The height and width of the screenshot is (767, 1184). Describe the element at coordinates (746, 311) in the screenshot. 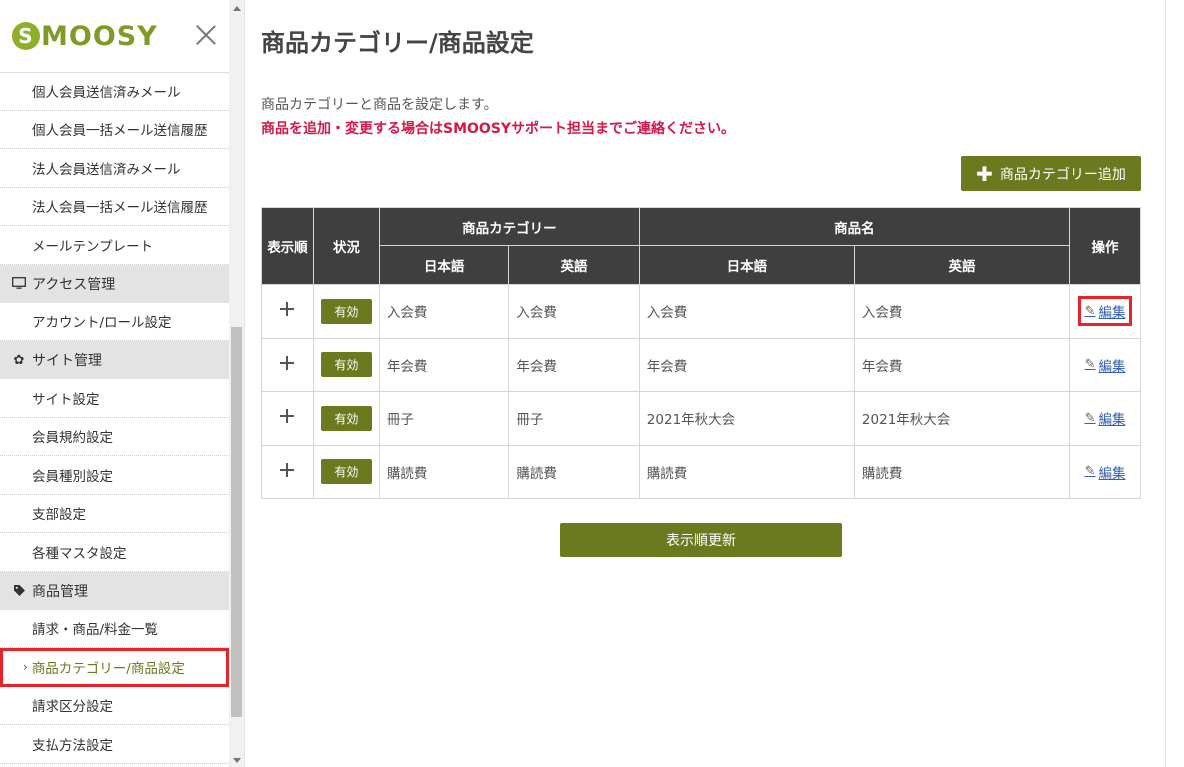

I see `product-ja-cell: 入会費` at that location.